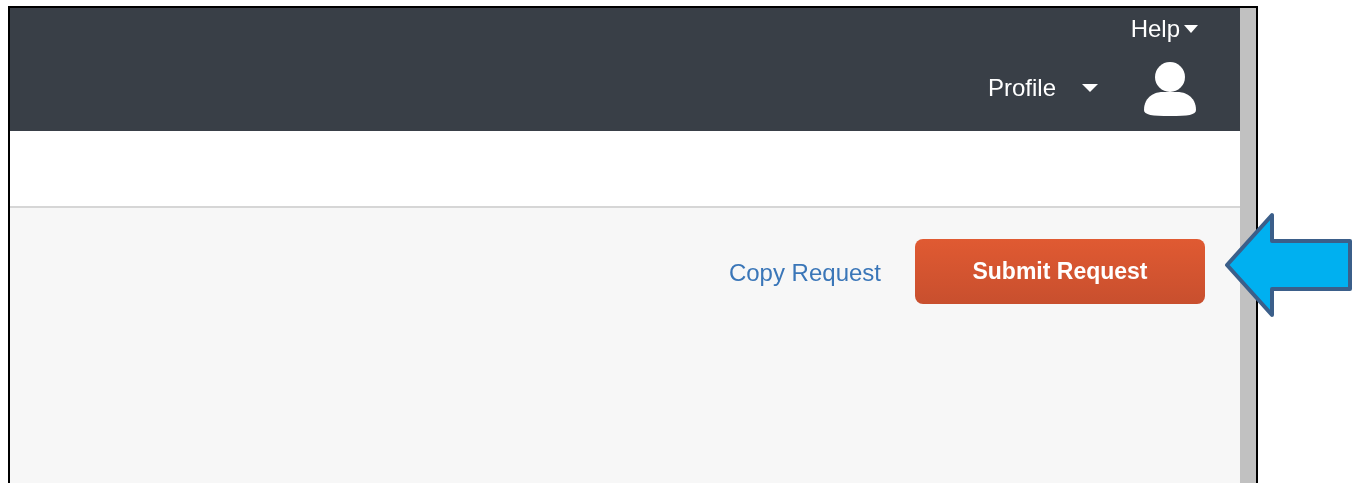 This screenshot has height=483, width=1361. What do you see at coordinates (1164, 29) in the screenshot?
I see `help-menu: Help` at bounding box center [1164, 29].